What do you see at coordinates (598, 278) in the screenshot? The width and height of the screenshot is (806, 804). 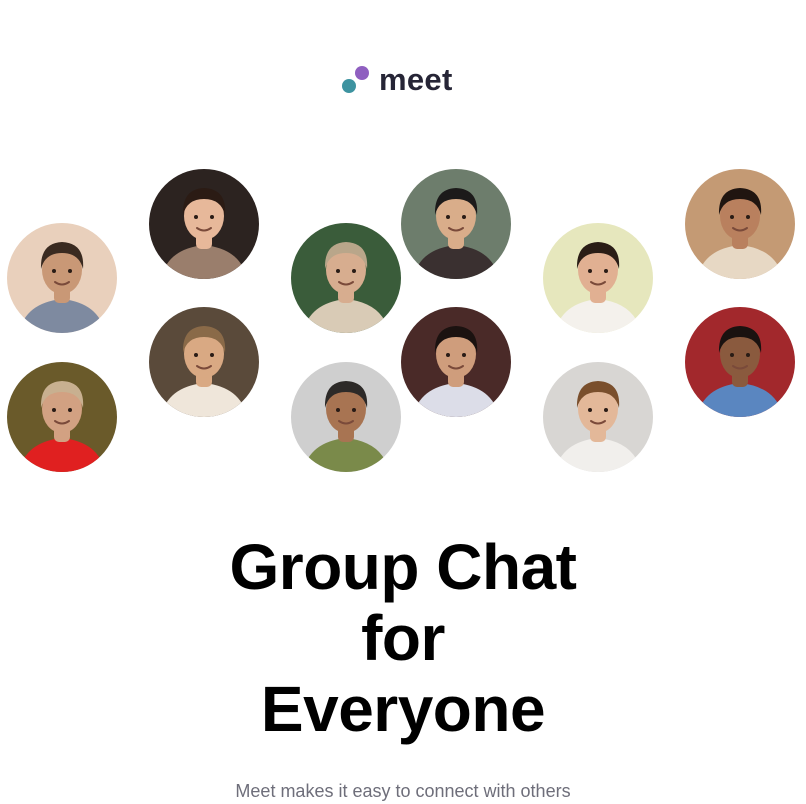 I see `avatar-smiling-man-green-bg` at bounding box center [598, 278].